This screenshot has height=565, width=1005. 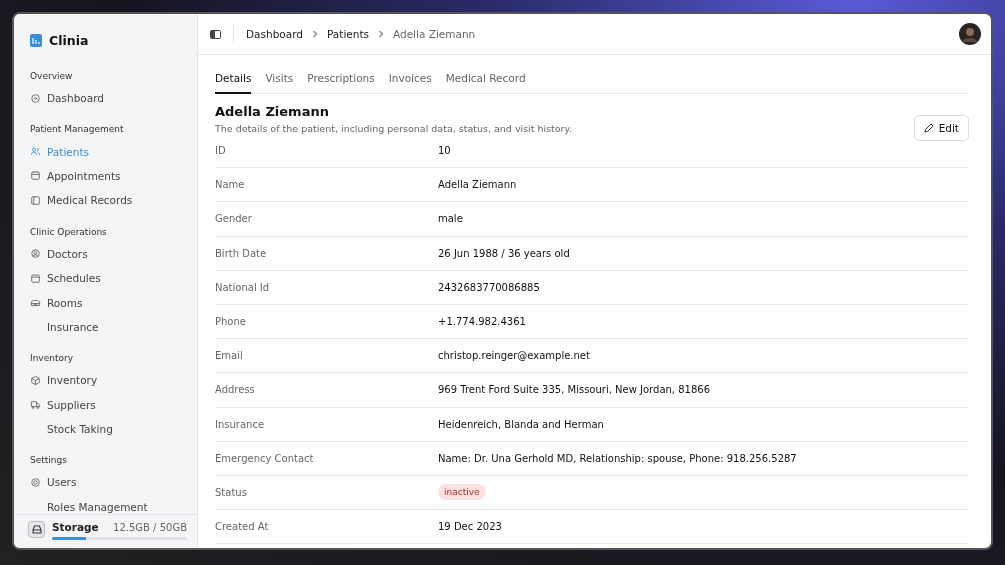 I want to click on field-label: Phone, so click(x=231, y=322).